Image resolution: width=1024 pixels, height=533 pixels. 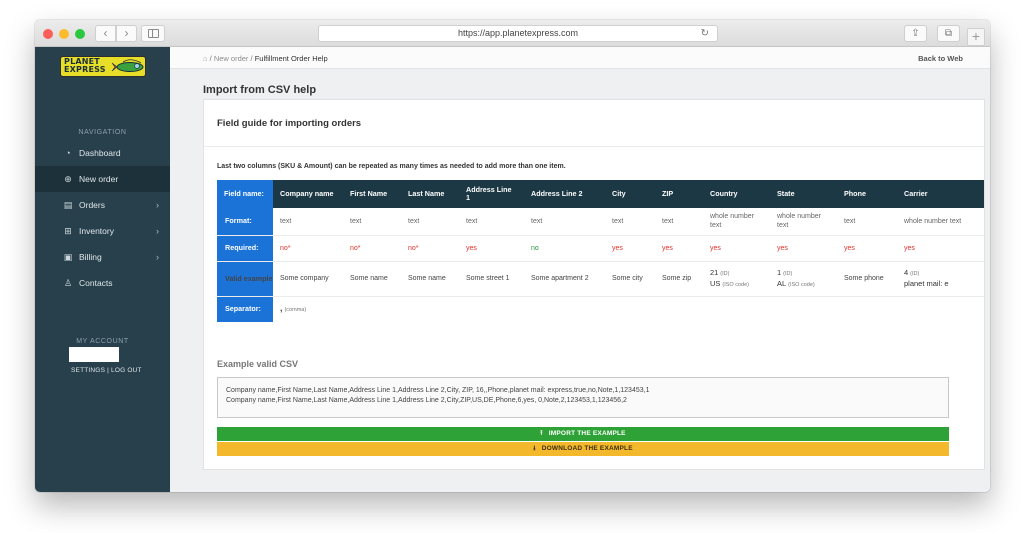 What do you see at coordinates (205, 58) in the screenshot?
I see `home-icon: ⌂` at bounding box center [205, 58].